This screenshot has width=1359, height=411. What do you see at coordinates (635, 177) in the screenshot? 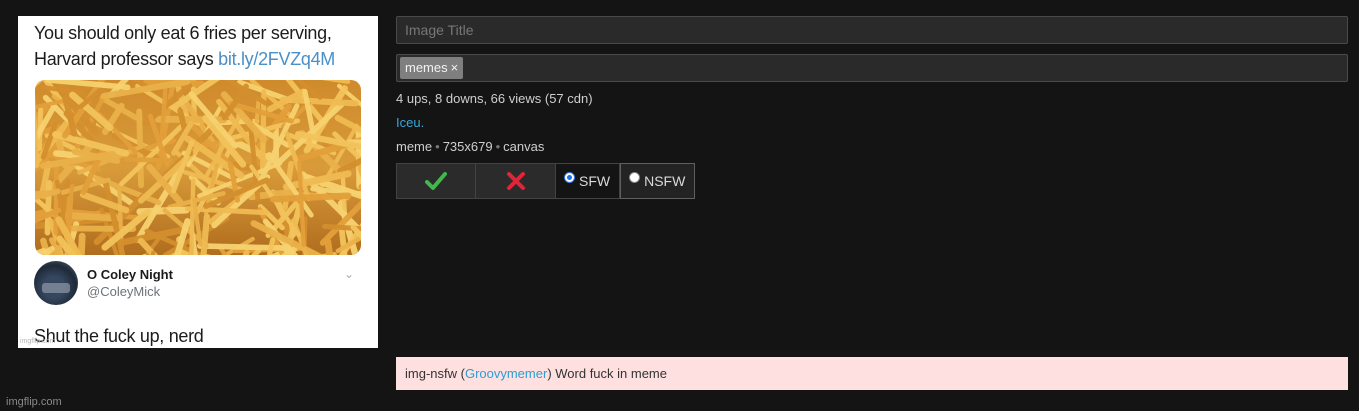
I see `radio-unchecked-icon` at bounding box center [635, 177].